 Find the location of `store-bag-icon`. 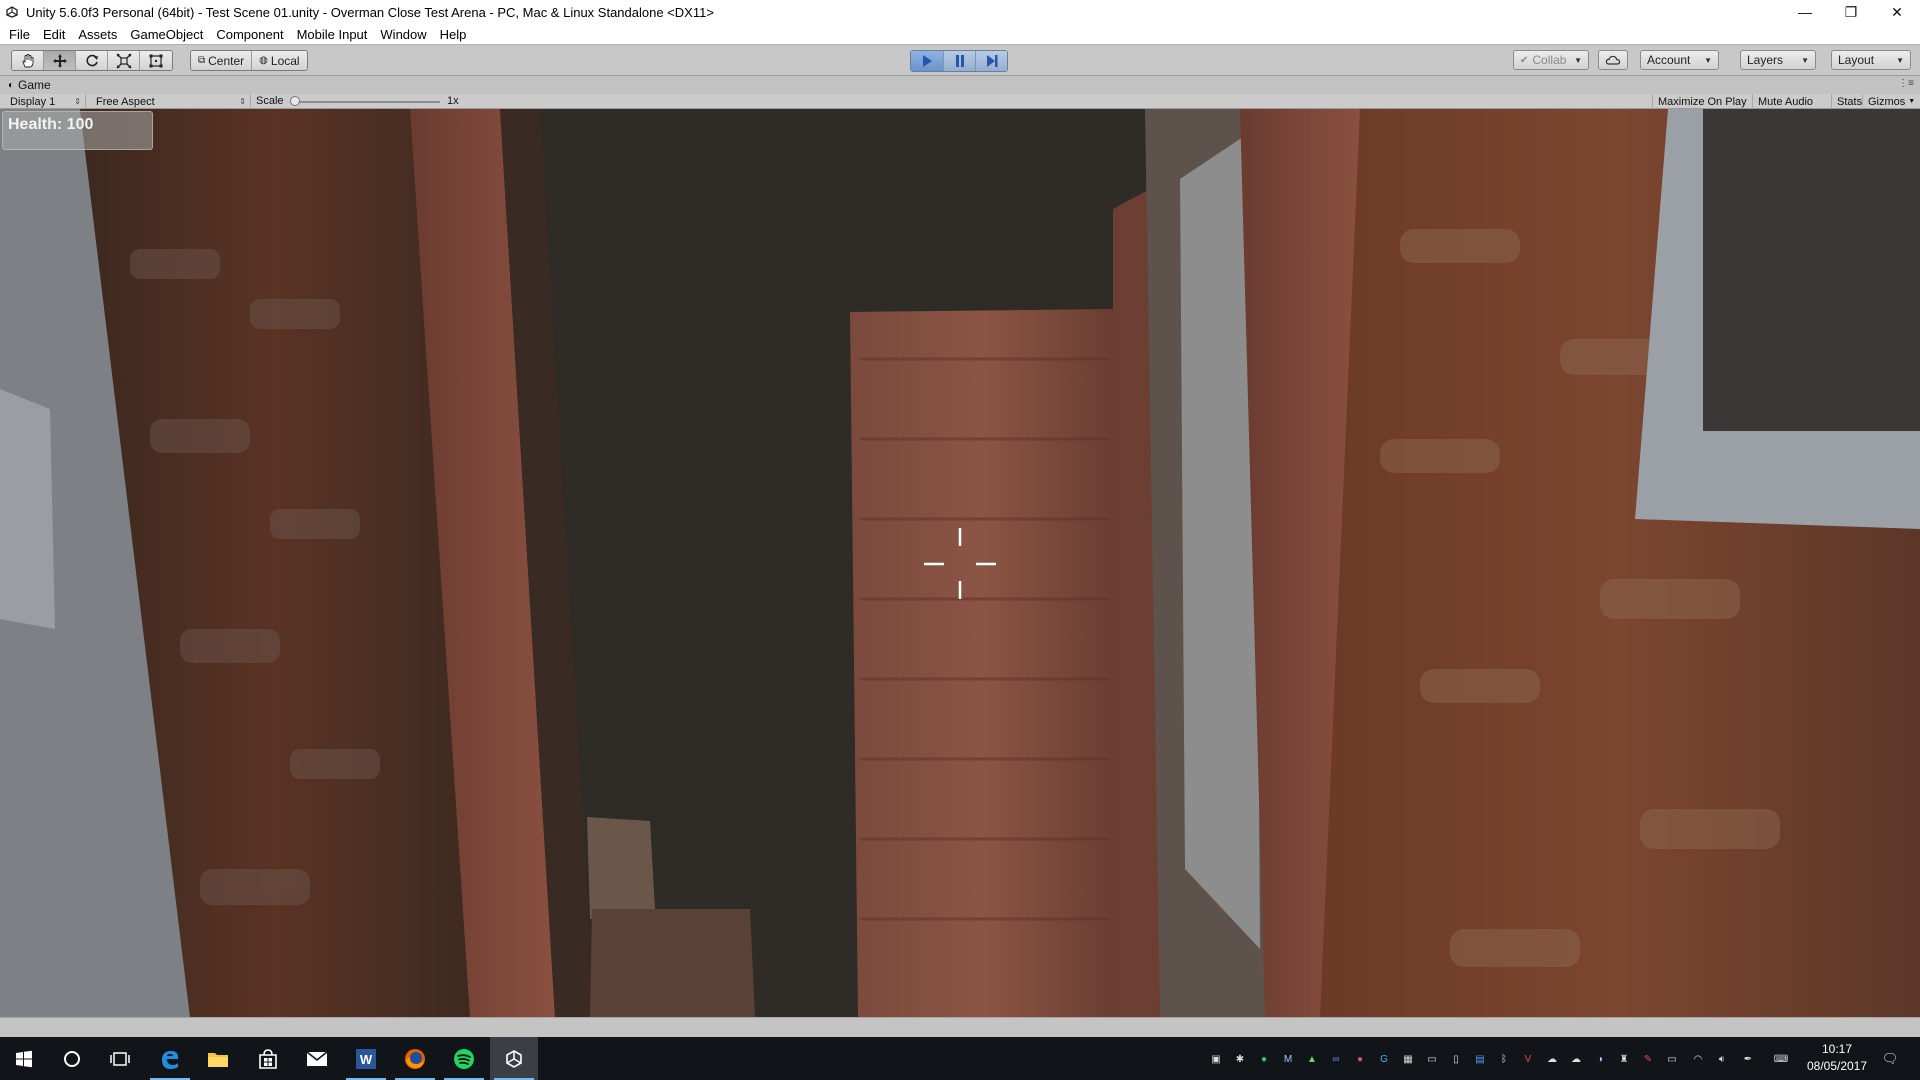

store-bag-icon is located at coordinates (268, 1058).